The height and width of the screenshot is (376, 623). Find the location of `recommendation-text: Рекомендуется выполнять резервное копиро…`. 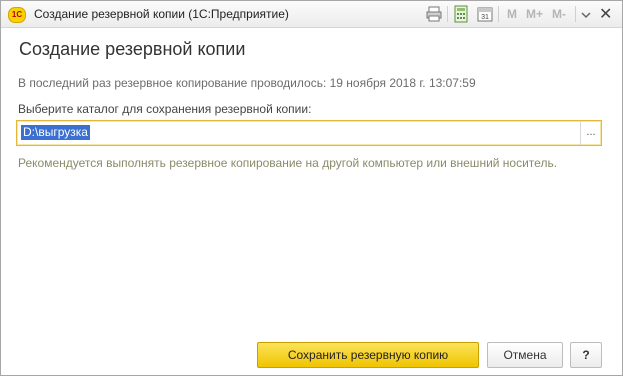

recommendation-text: Рекомендуется выполнять резервное копиро… is located at coordinates (288, 163).